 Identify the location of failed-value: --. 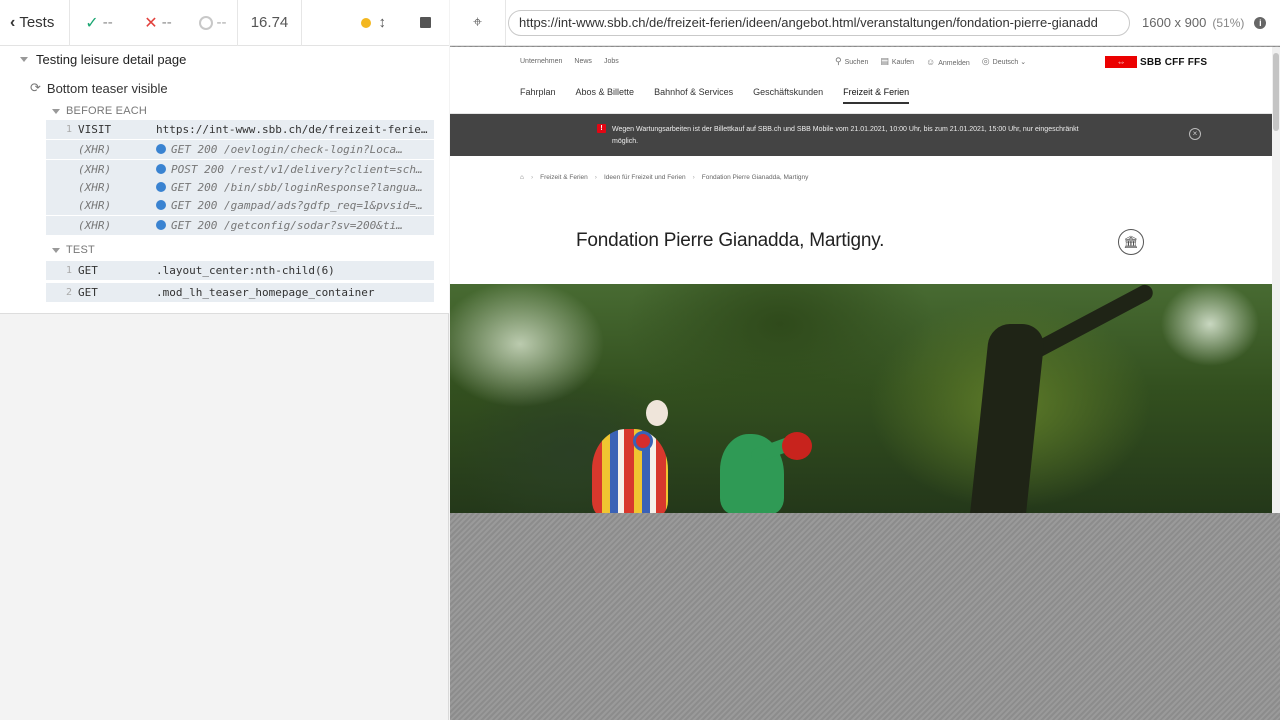
(166, 22).